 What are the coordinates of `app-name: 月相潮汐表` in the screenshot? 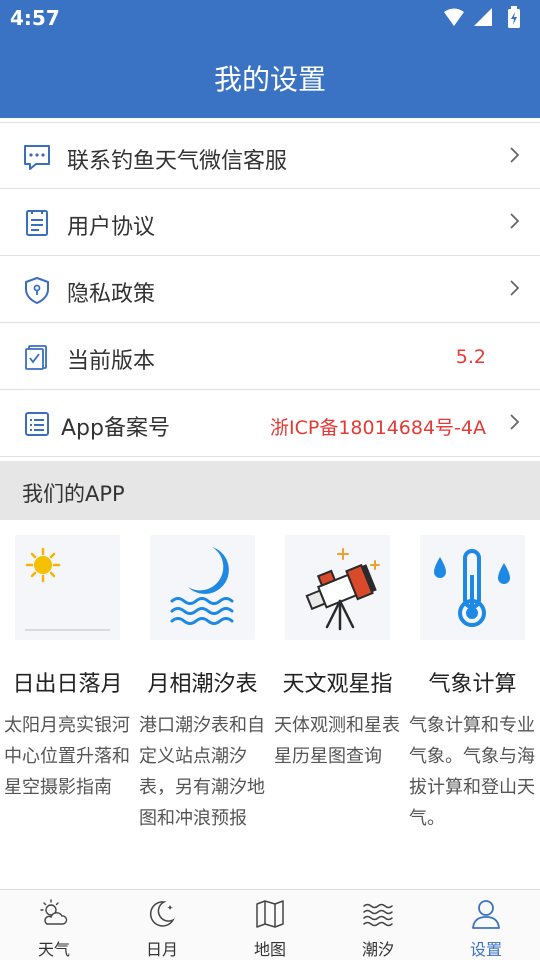 It's located at (202, 684).